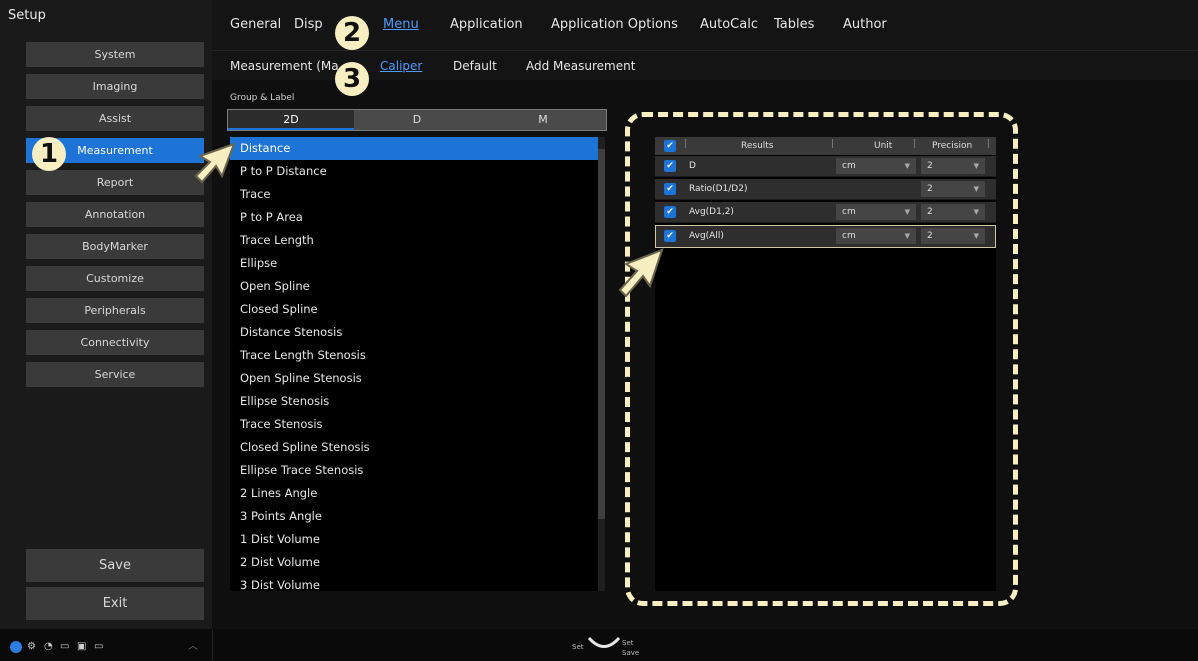 This screenshot has height=661, width=1198. Describe the element at coordinates (115, 311) in the screenshot. I see `sidebar-item-peripherals: Peripherals` at that location.